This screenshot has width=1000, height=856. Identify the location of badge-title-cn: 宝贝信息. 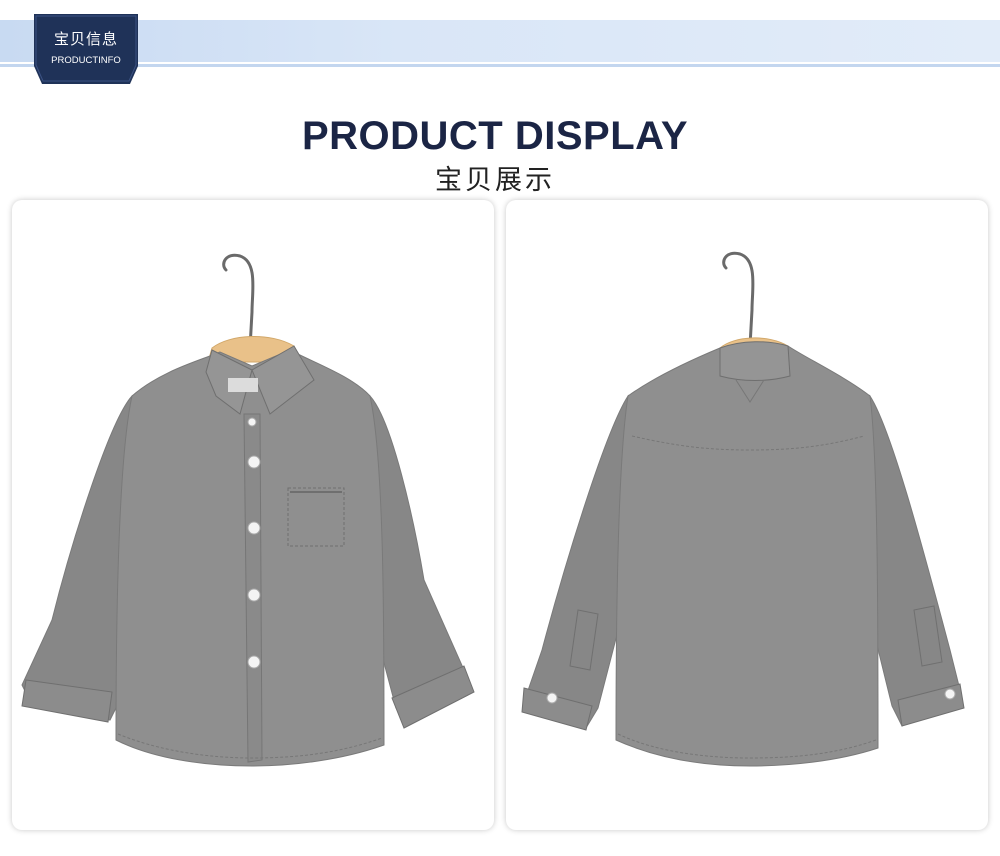
(85, 39).